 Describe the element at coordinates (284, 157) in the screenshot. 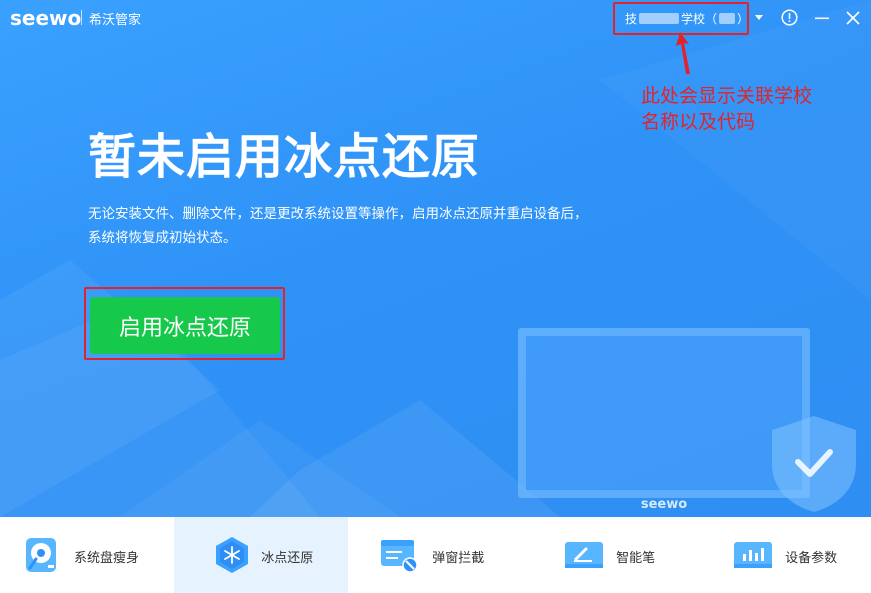

I see `page-title: 暂未启用冰点还原` at that location.